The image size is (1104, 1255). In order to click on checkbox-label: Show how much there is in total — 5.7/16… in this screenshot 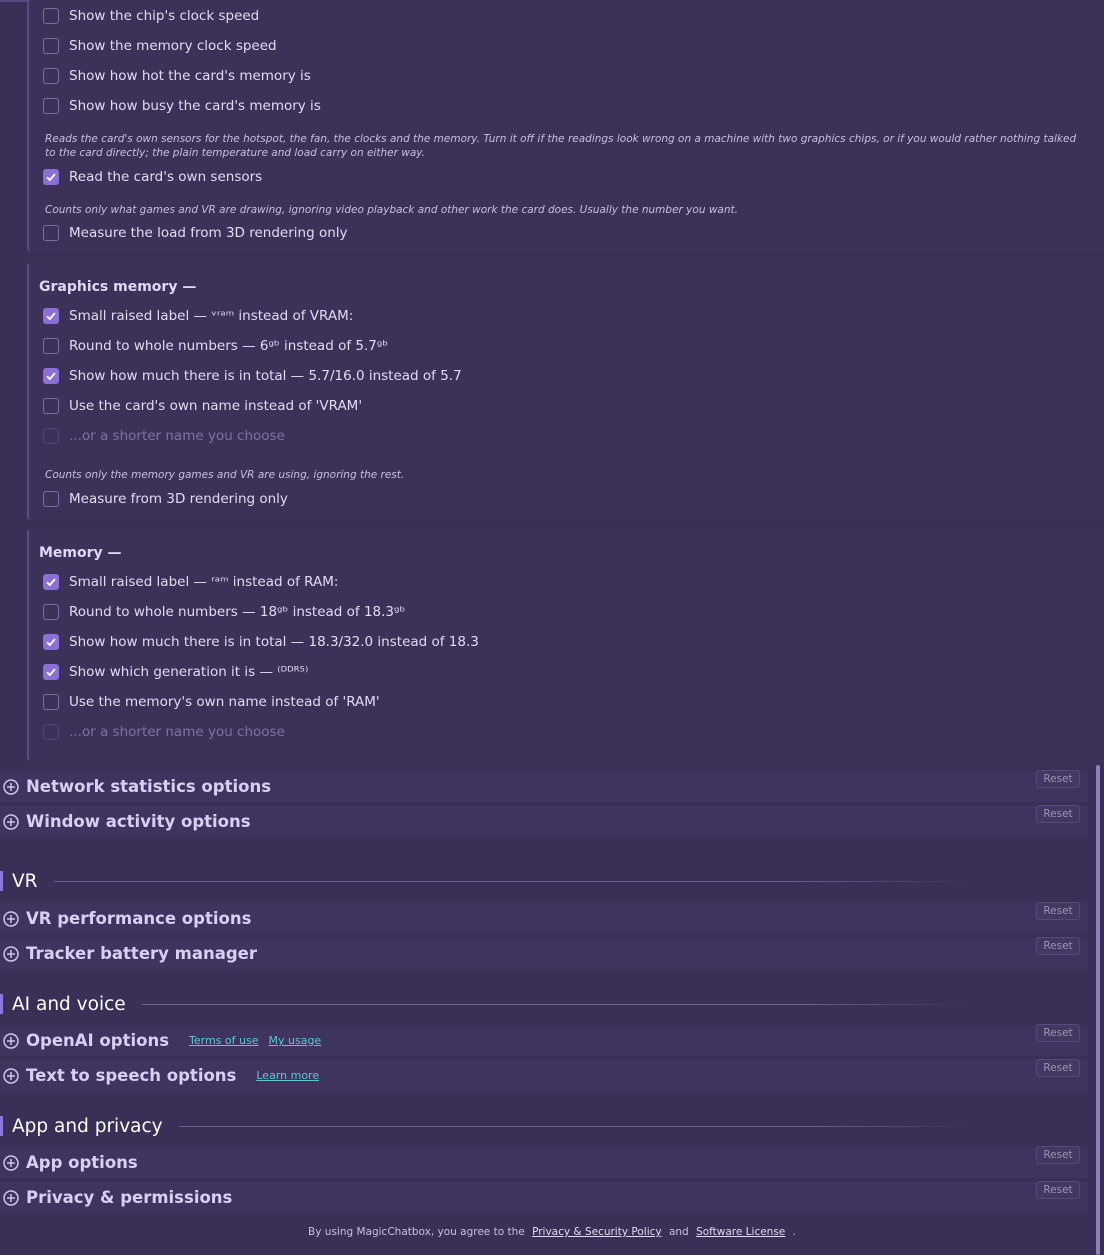, I will do `click(265, 376)`.